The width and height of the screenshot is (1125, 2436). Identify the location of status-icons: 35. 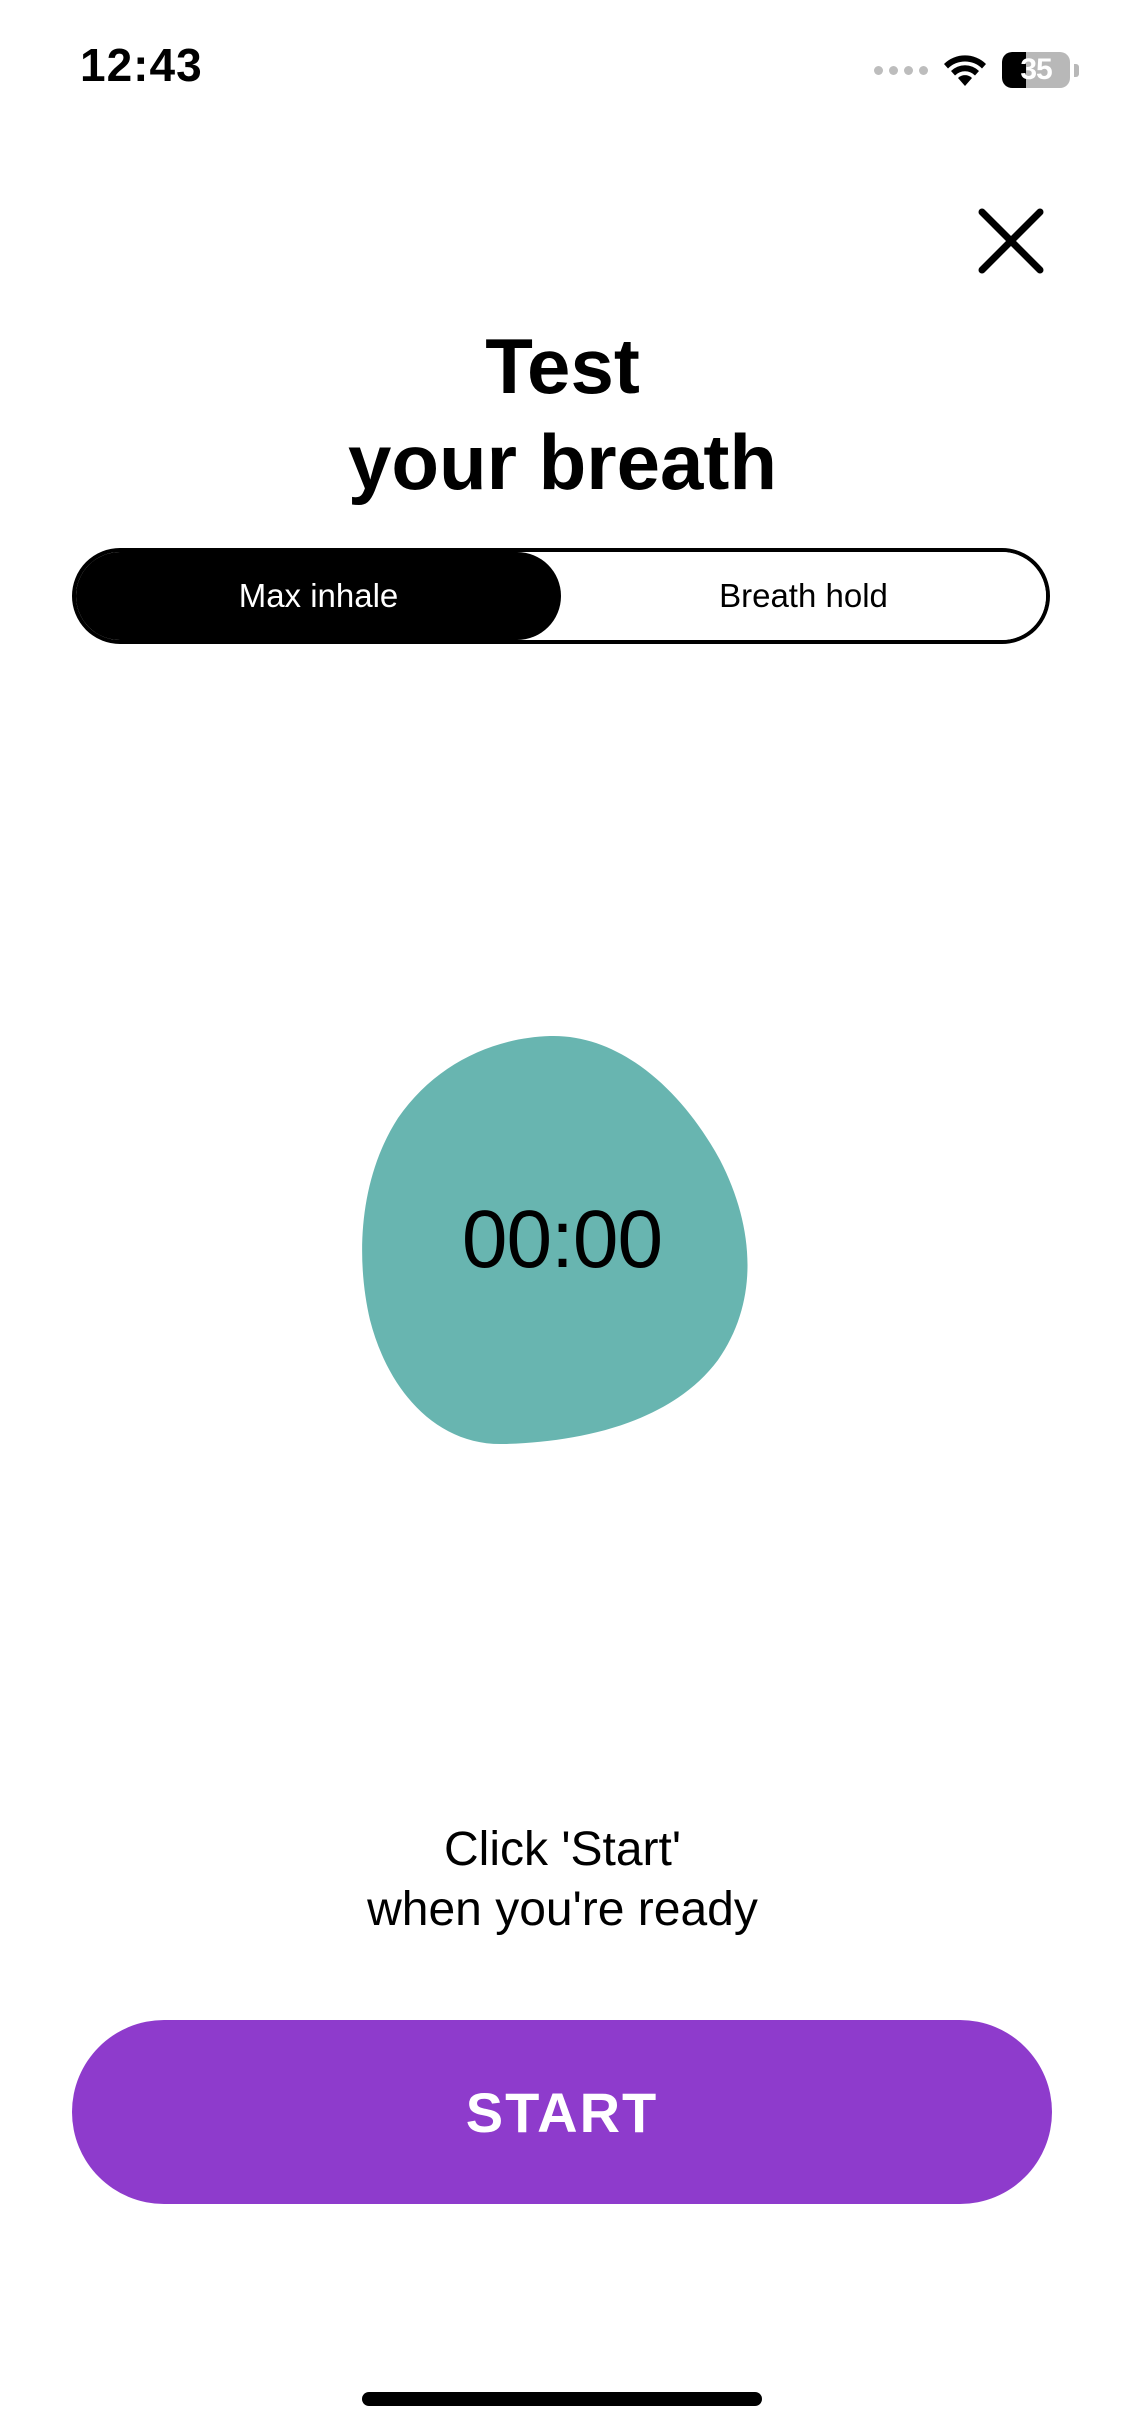
(976, 70).